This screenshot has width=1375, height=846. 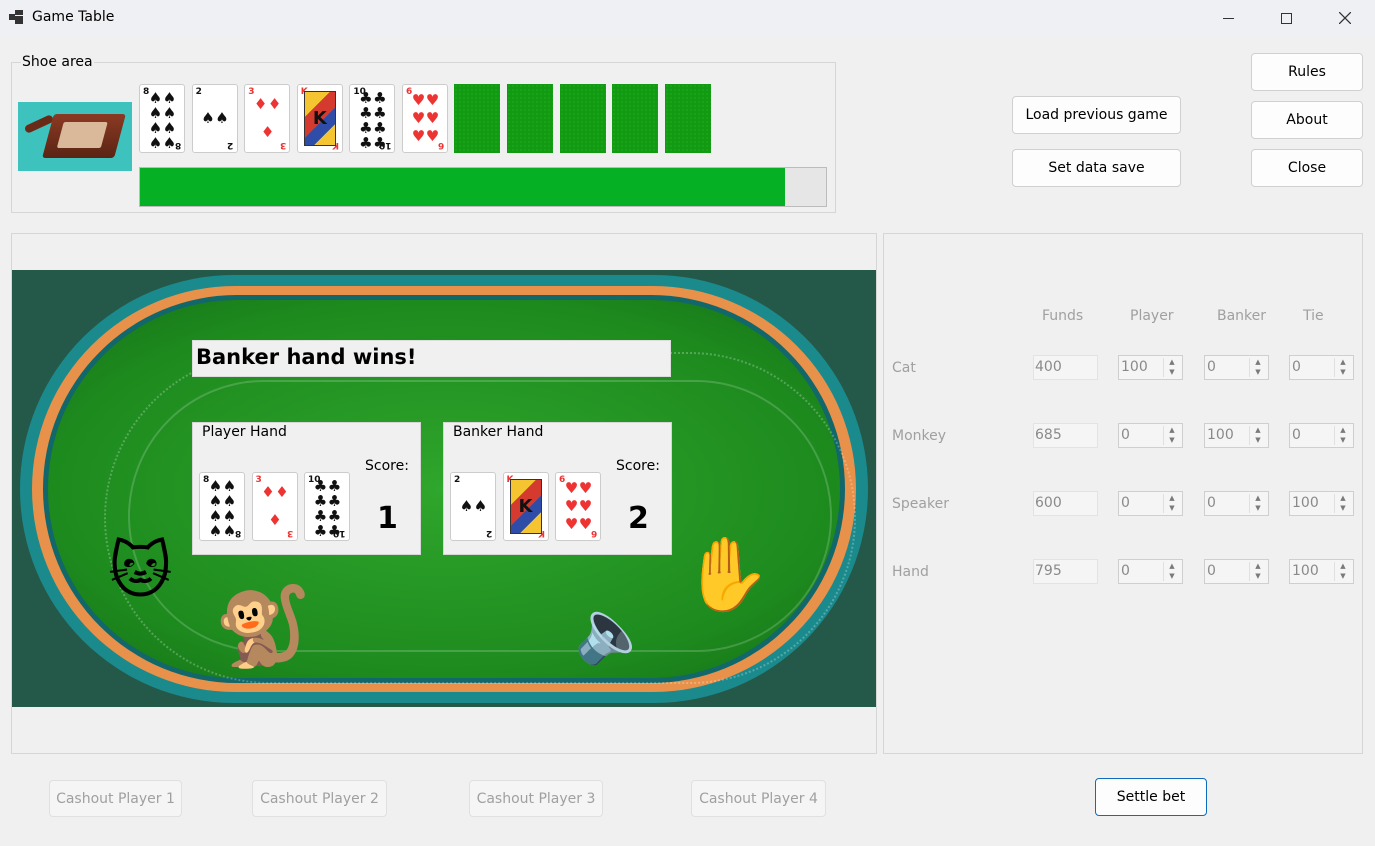 What do you see at coordinates (1065, 367) in the screenshot?
I see `funds-field: 400` at bounding box center [1065, 367].